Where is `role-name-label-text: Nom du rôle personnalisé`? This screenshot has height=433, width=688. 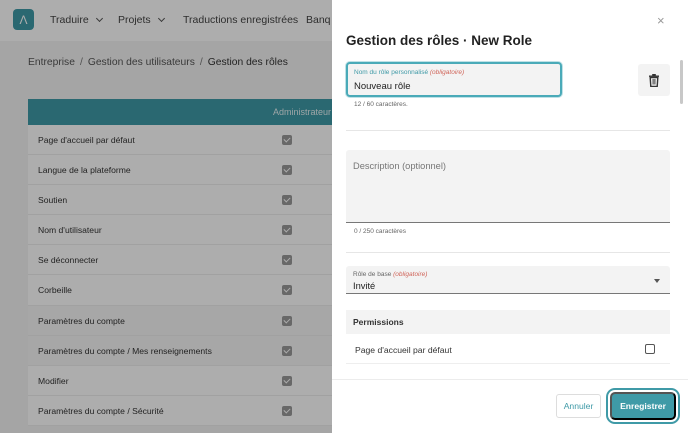
role-name-label-text: Nom du rôle personnalisé is located at coordinates (391, 72).